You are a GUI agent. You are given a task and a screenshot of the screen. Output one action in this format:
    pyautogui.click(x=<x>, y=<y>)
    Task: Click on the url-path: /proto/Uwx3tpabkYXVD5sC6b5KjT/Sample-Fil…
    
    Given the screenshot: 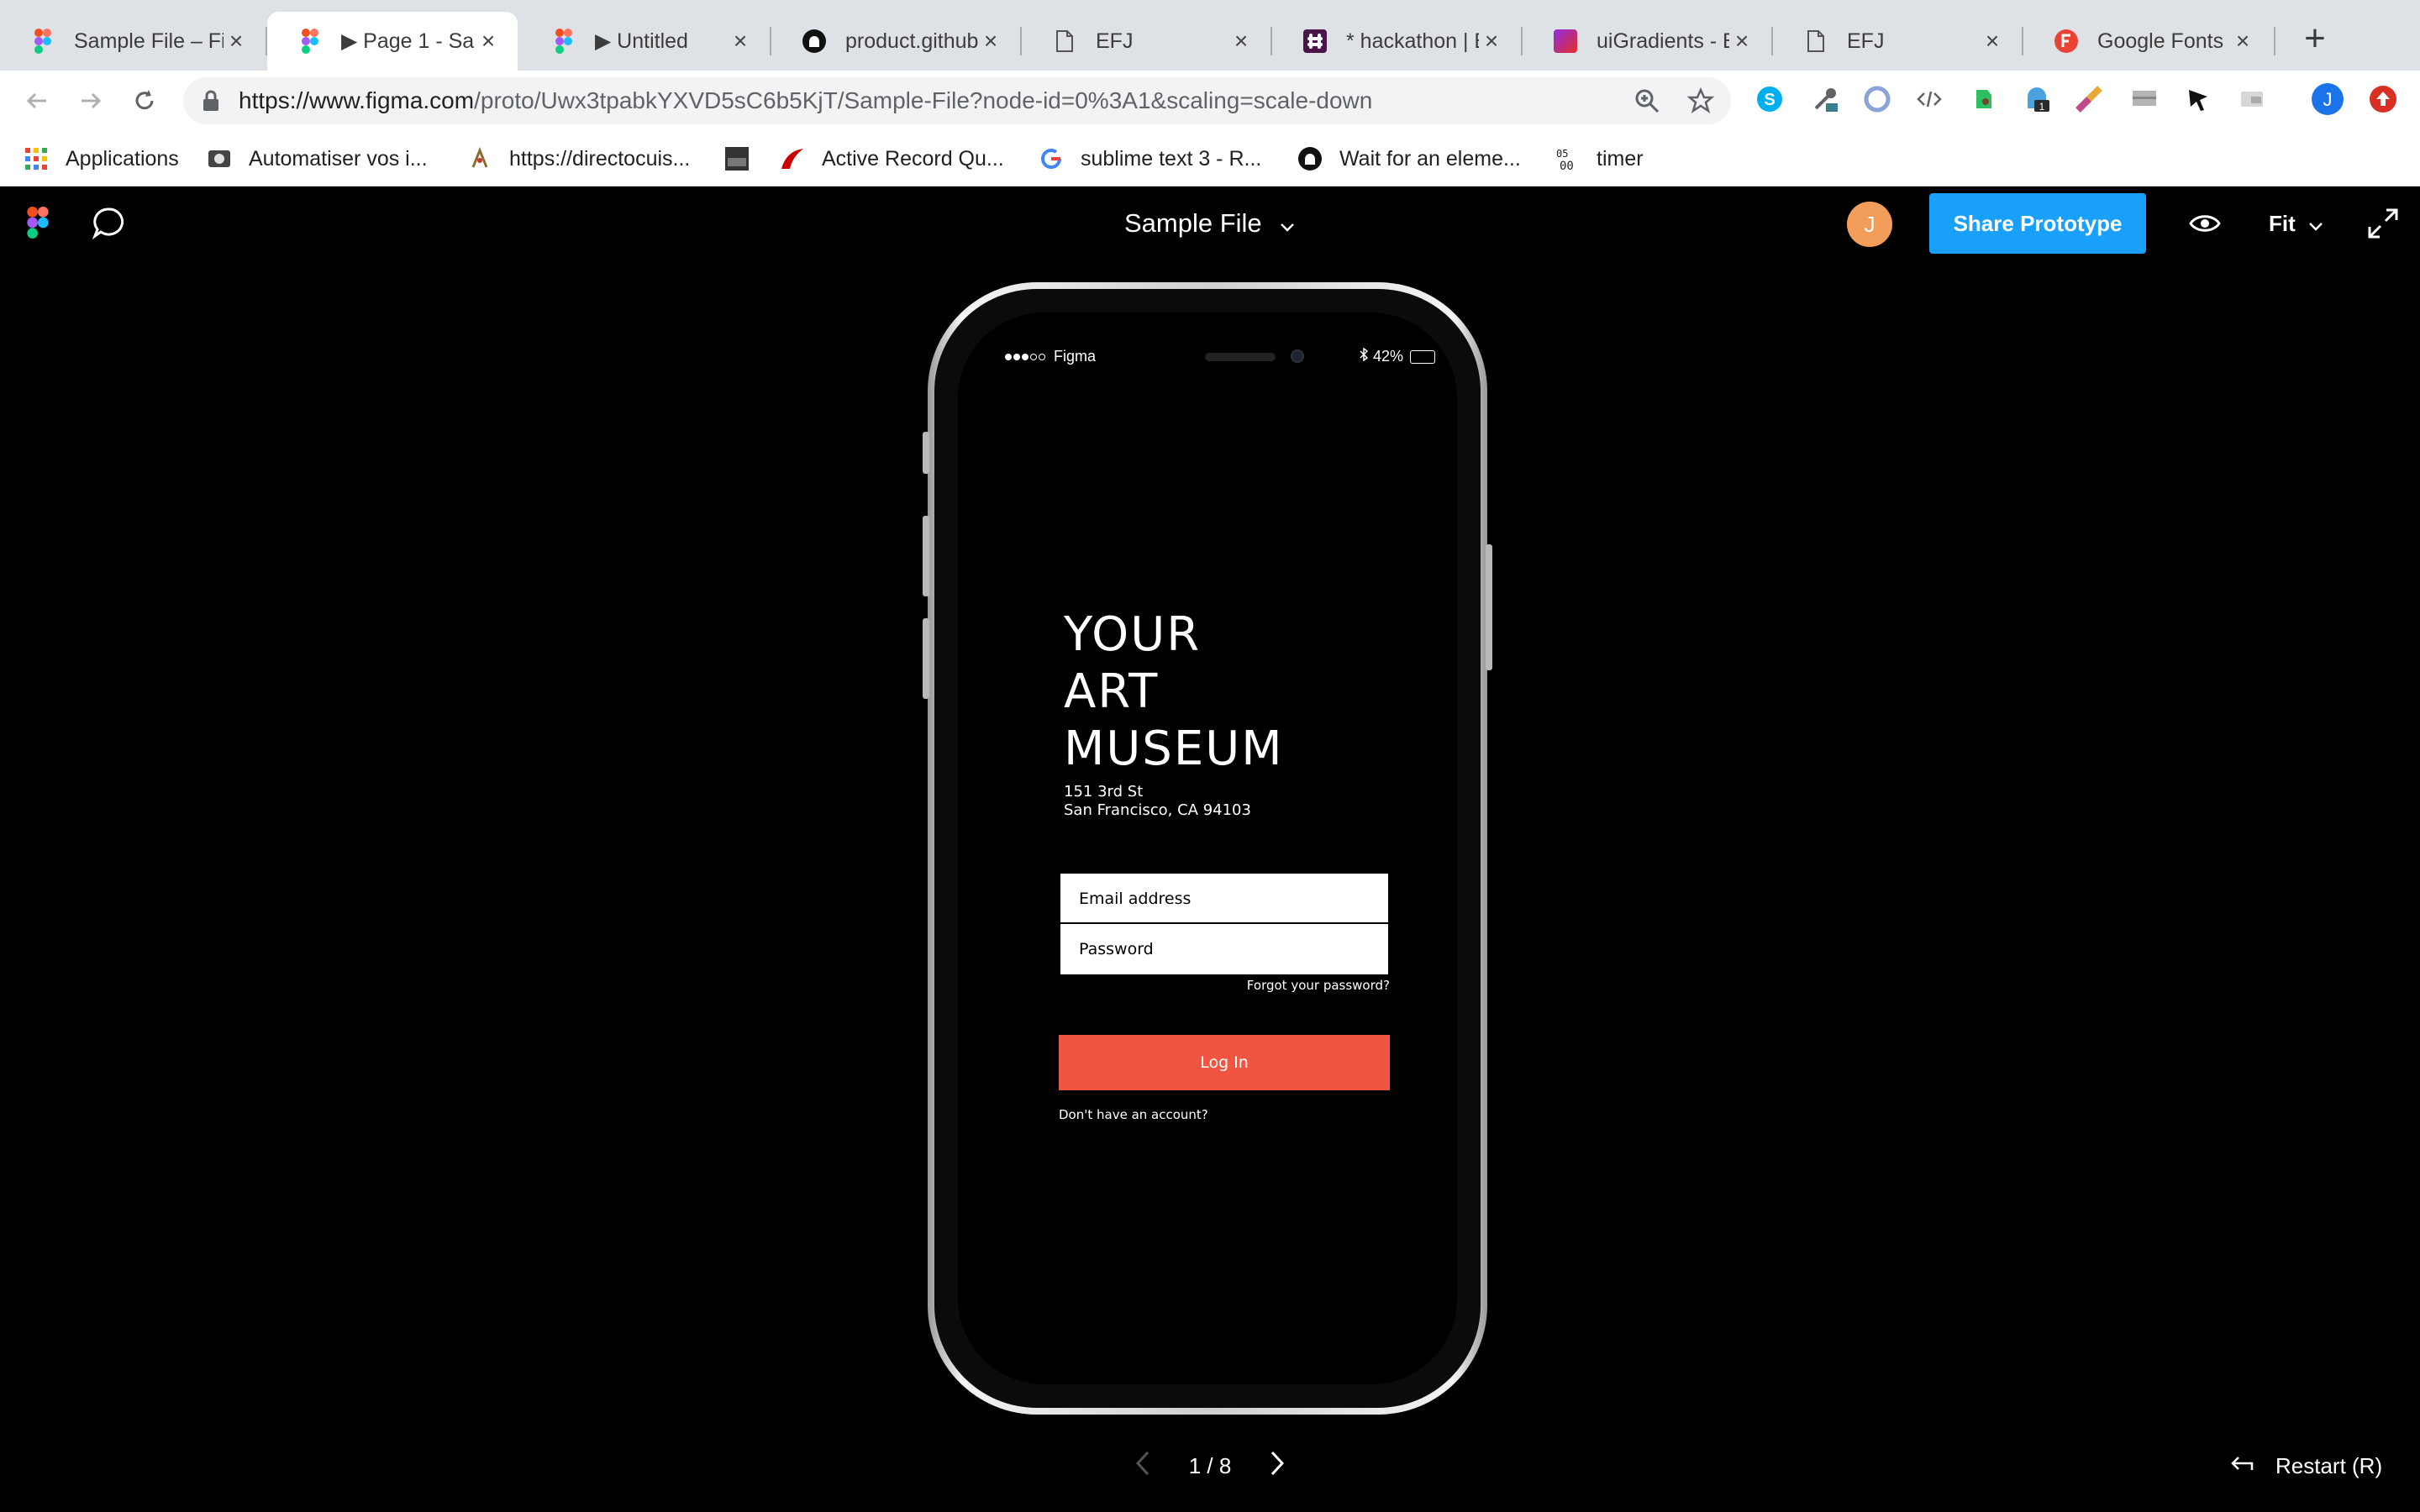 What is the action you would take?
    pyautogui.click(x=924, y=100)
    